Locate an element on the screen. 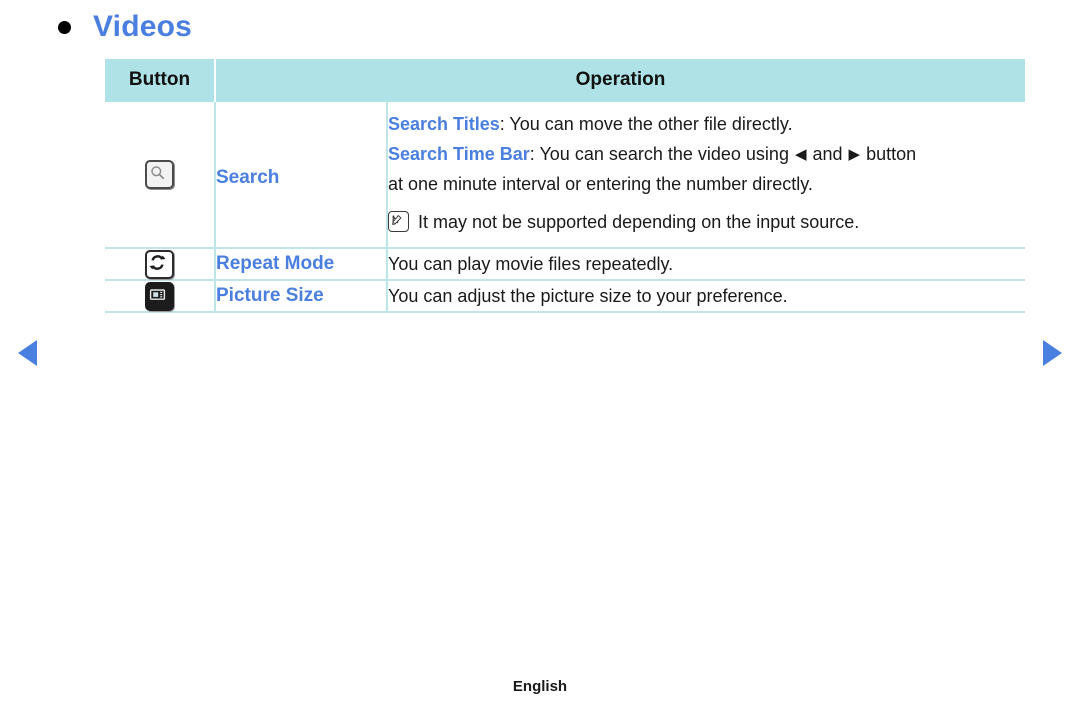  operation-text-before: You can search the video using is located at coordinates (666, 154).